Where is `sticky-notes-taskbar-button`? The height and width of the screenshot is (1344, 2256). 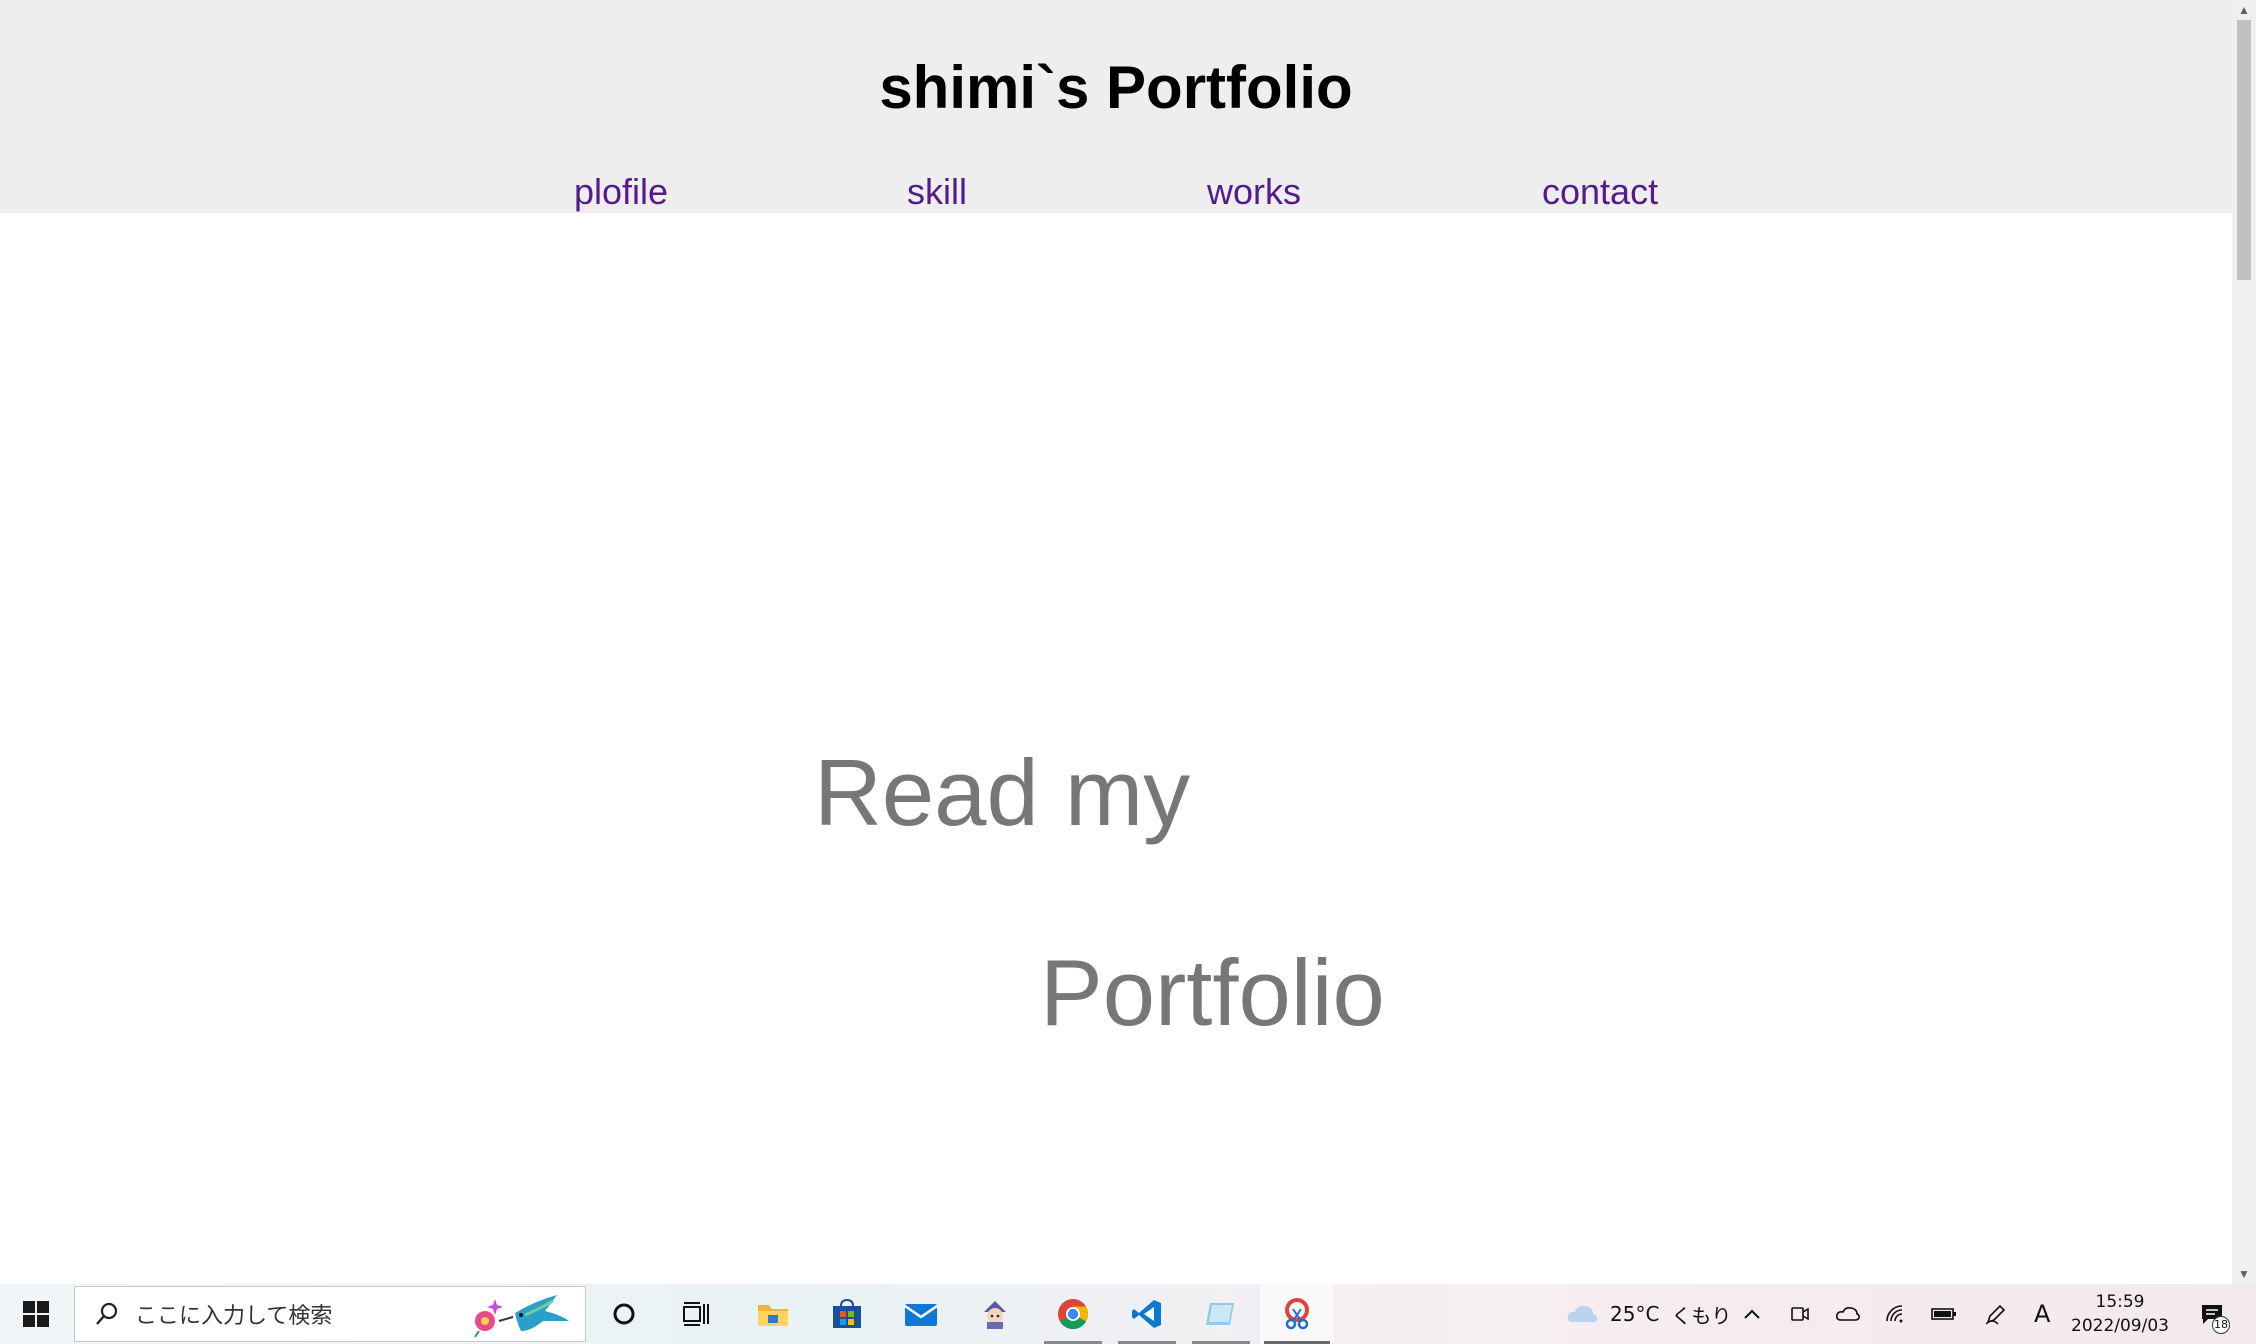
sticky-notes-taskbar-button is located at coordinates (1221, 1314).